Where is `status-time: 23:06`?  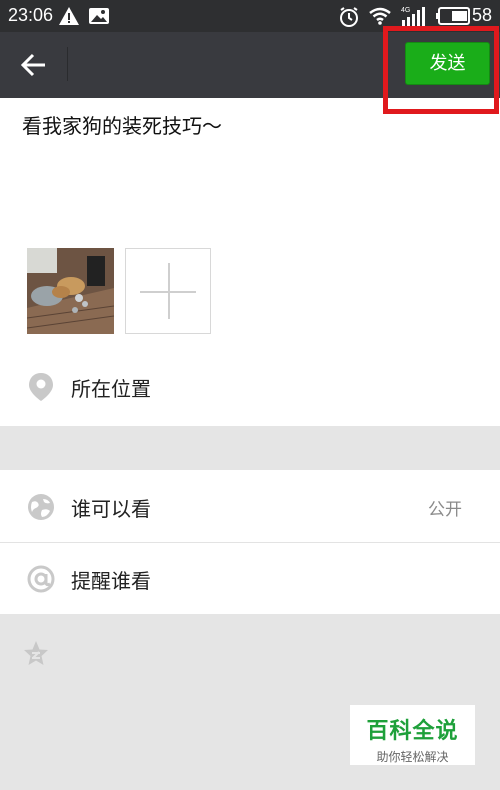 status-time: 23:06 is located at coordinates (31, 15).